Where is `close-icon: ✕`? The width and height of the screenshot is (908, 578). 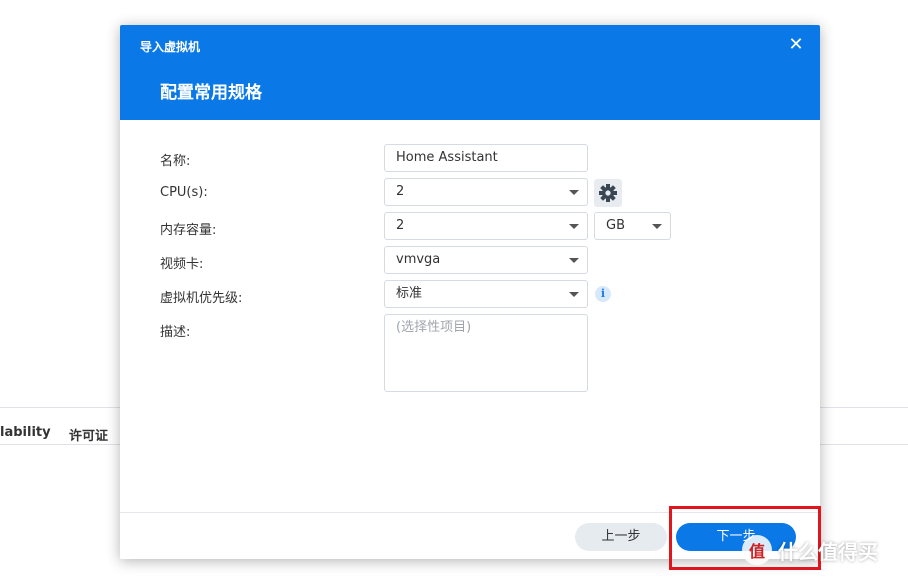 close-icon: ✕ is located at coordinates (796, 45).